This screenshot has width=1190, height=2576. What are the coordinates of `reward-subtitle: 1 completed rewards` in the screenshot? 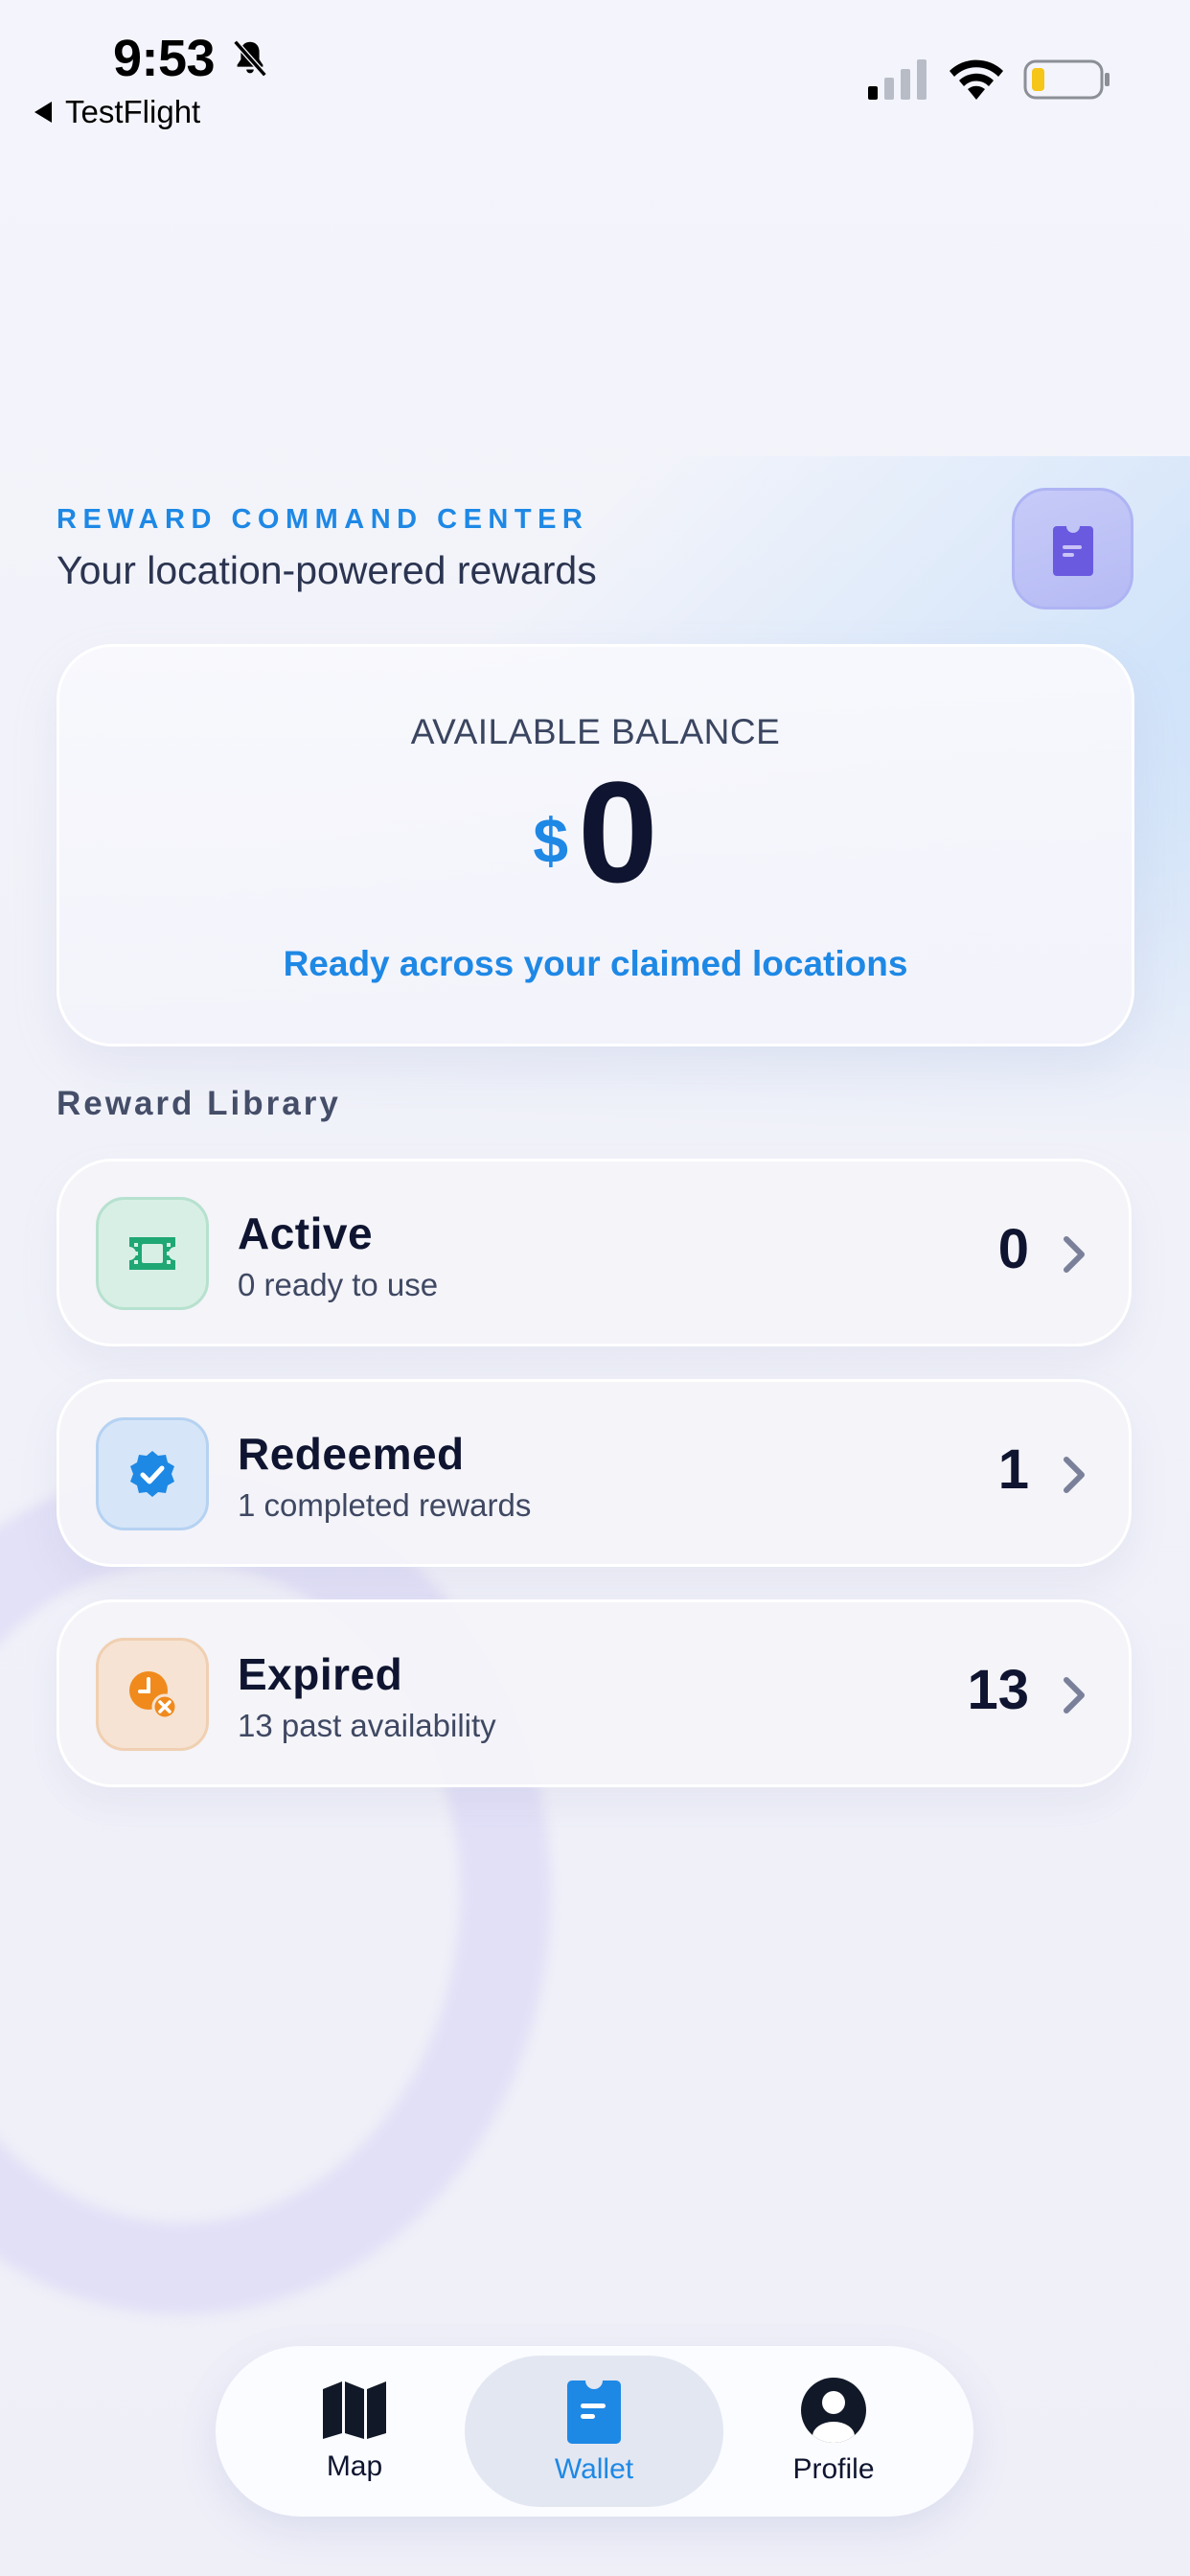 It's located at (385, 1505).